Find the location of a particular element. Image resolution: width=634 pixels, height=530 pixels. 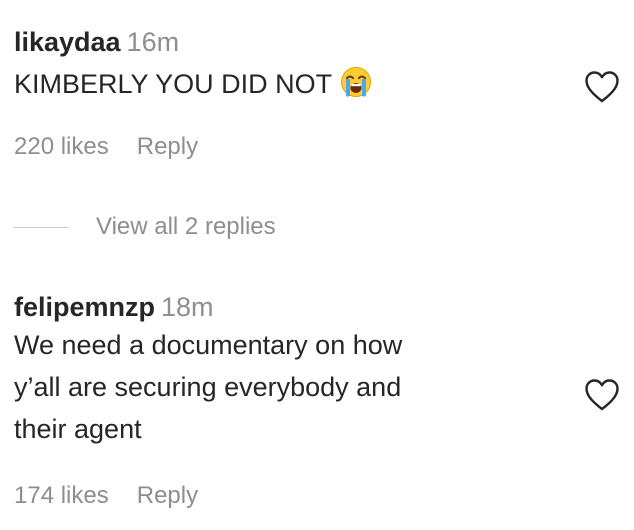

comment-meta: 220 likes Reply is located at coordinates (106, 147).